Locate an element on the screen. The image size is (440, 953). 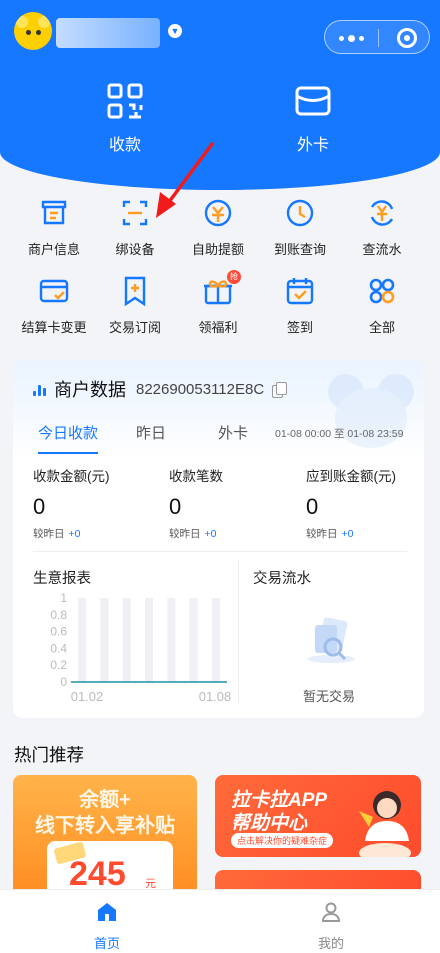
x-tick-label: 01.08 is located at coordinates (215, 696).